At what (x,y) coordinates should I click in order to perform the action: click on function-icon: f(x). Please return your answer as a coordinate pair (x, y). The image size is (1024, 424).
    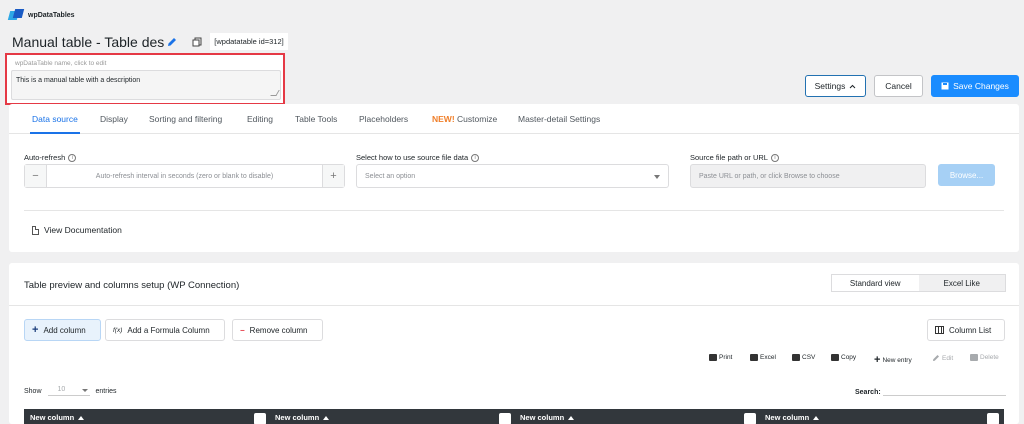
    Looking at the image, I should click on (118, 330).